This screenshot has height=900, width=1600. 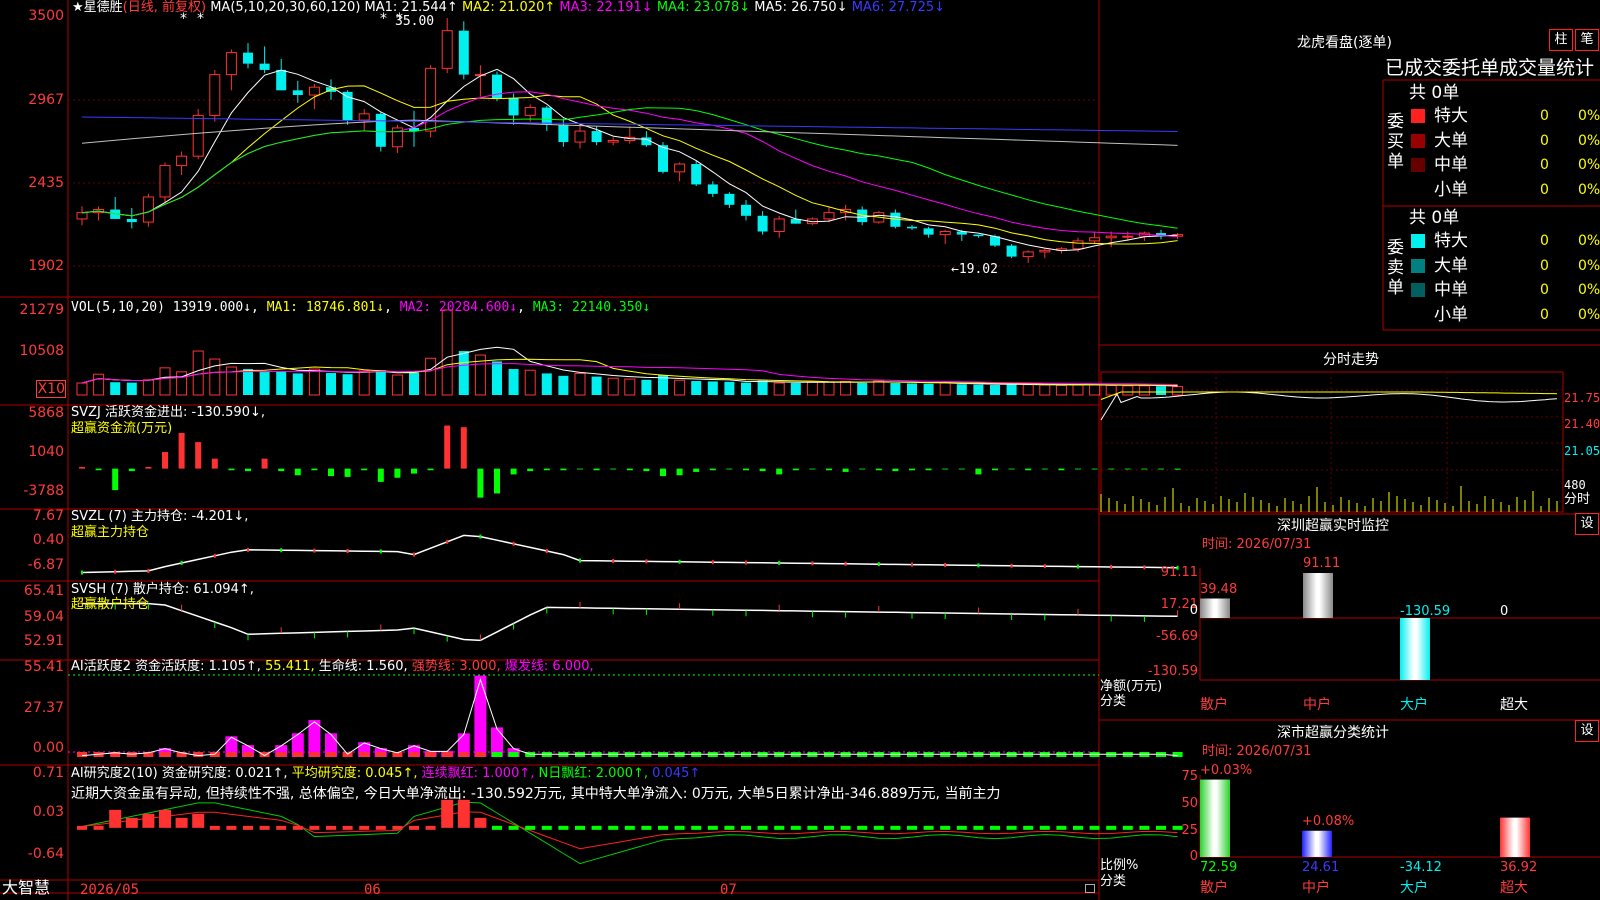 What do you see at coordinates (1587, 40) in the screenshot?
I see `tick-view-button: 笔` at bounding box center [1587, 40].